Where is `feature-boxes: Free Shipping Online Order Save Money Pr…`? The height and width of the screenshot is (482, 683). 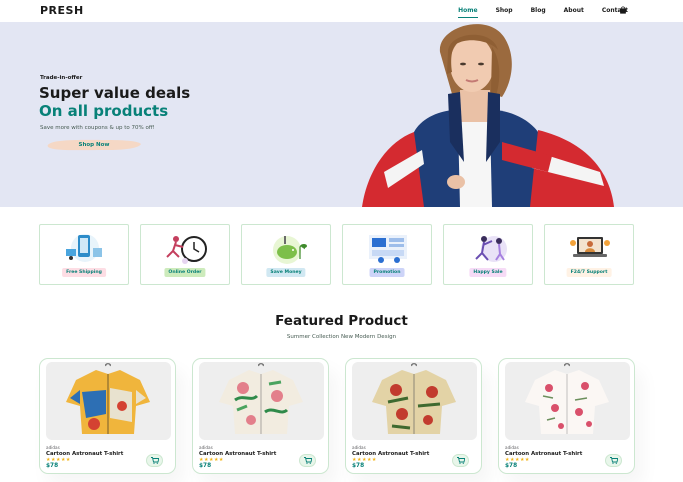 feature-boxes: Free Shipping Online Order Save Money Pr… is located at coordinates (337, 254).